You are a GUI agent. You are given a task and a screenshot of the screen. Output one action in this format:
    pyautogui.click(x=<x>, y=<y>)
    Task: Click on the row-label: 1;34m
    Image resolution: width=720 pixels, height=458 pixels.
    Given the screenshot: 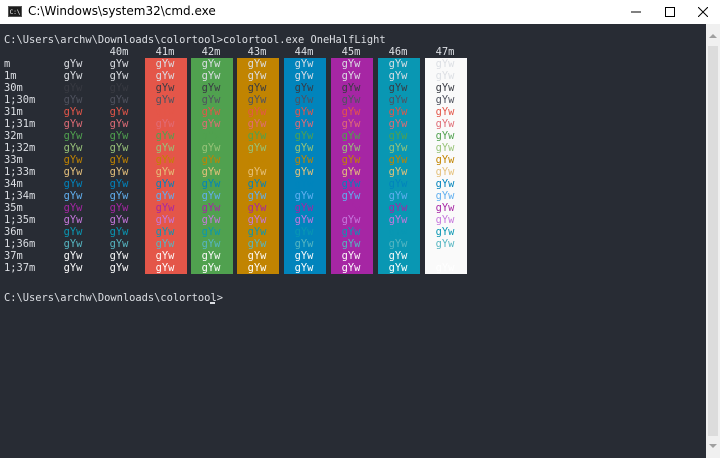 What is the action you would take?
    pyautogui.click(x=20, y=196)
    